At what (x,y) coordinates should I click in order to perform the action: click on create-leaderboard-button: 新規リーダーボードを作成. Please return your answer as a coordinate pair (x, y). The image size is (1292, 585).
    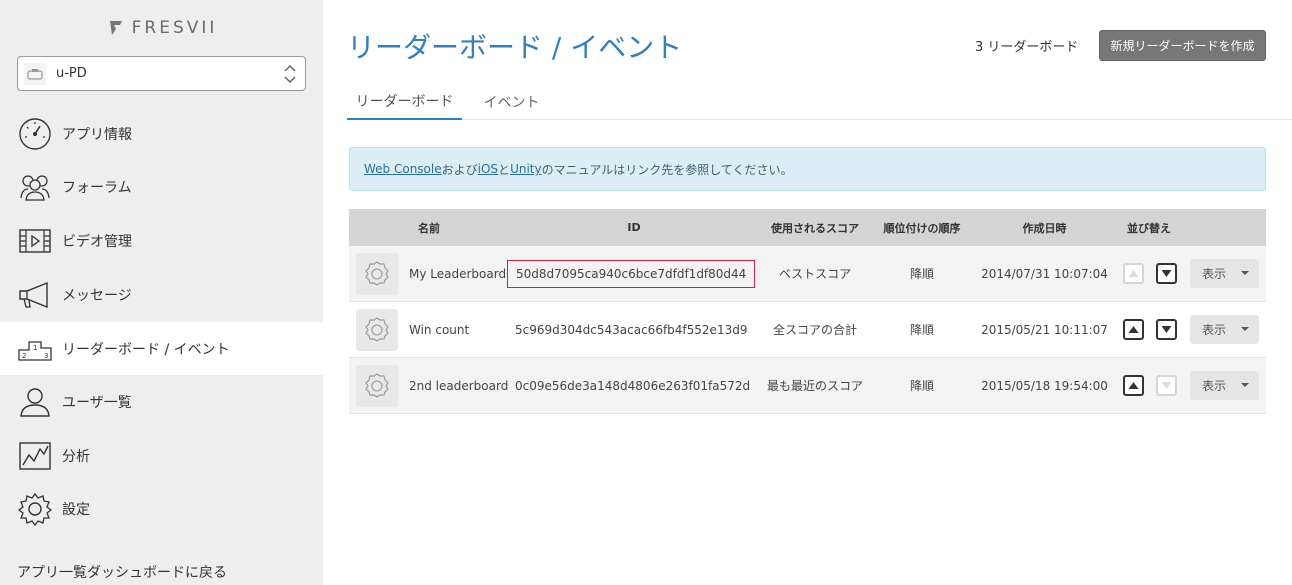
    Looking at the image, I should click on (1182, 45).